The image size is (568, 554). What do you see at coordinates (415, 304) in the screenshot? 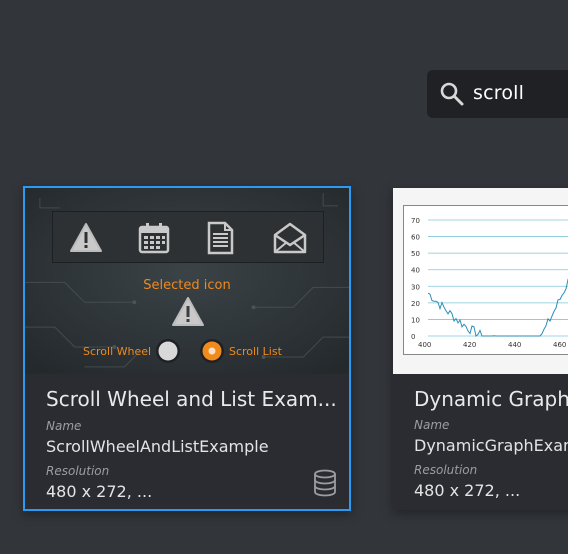
I see `y-tick-label: 20` at bounding box center [415, 304].